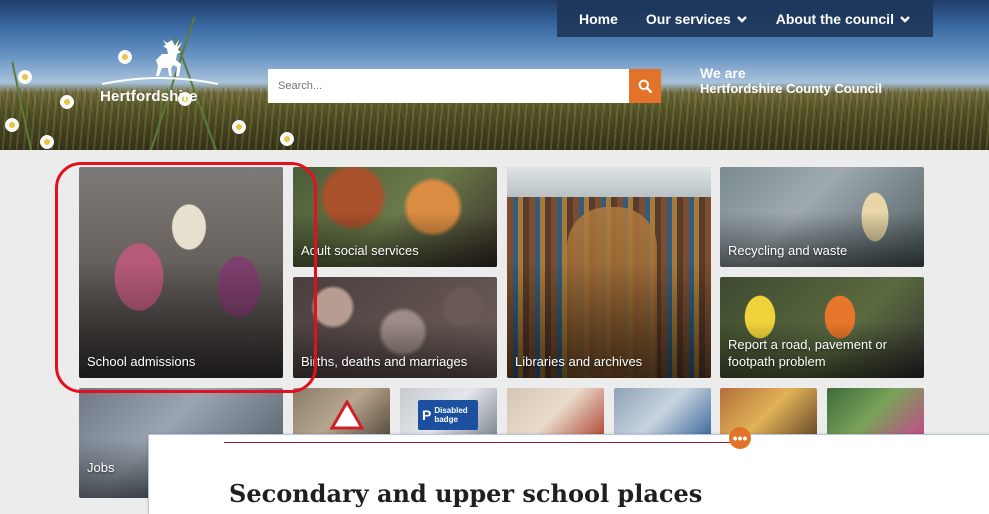 The width and height of the screenshot is (989, 514). I want to click on nav-about-council-link: About the council, so click(843, 19).